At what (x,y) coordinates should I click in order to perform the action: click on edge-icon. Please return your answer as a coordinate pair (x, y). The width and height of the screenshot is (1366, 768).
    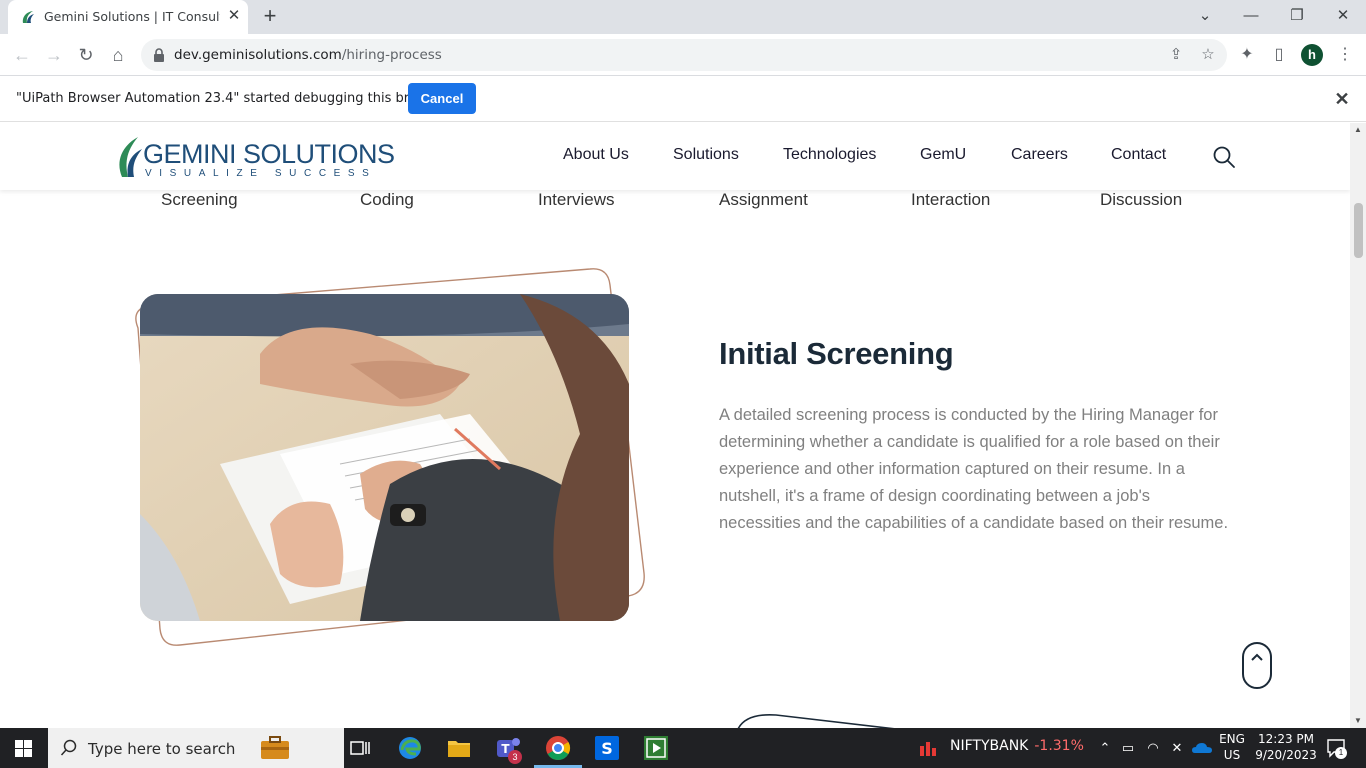
    Looking at the image, I should click on (410, 748).